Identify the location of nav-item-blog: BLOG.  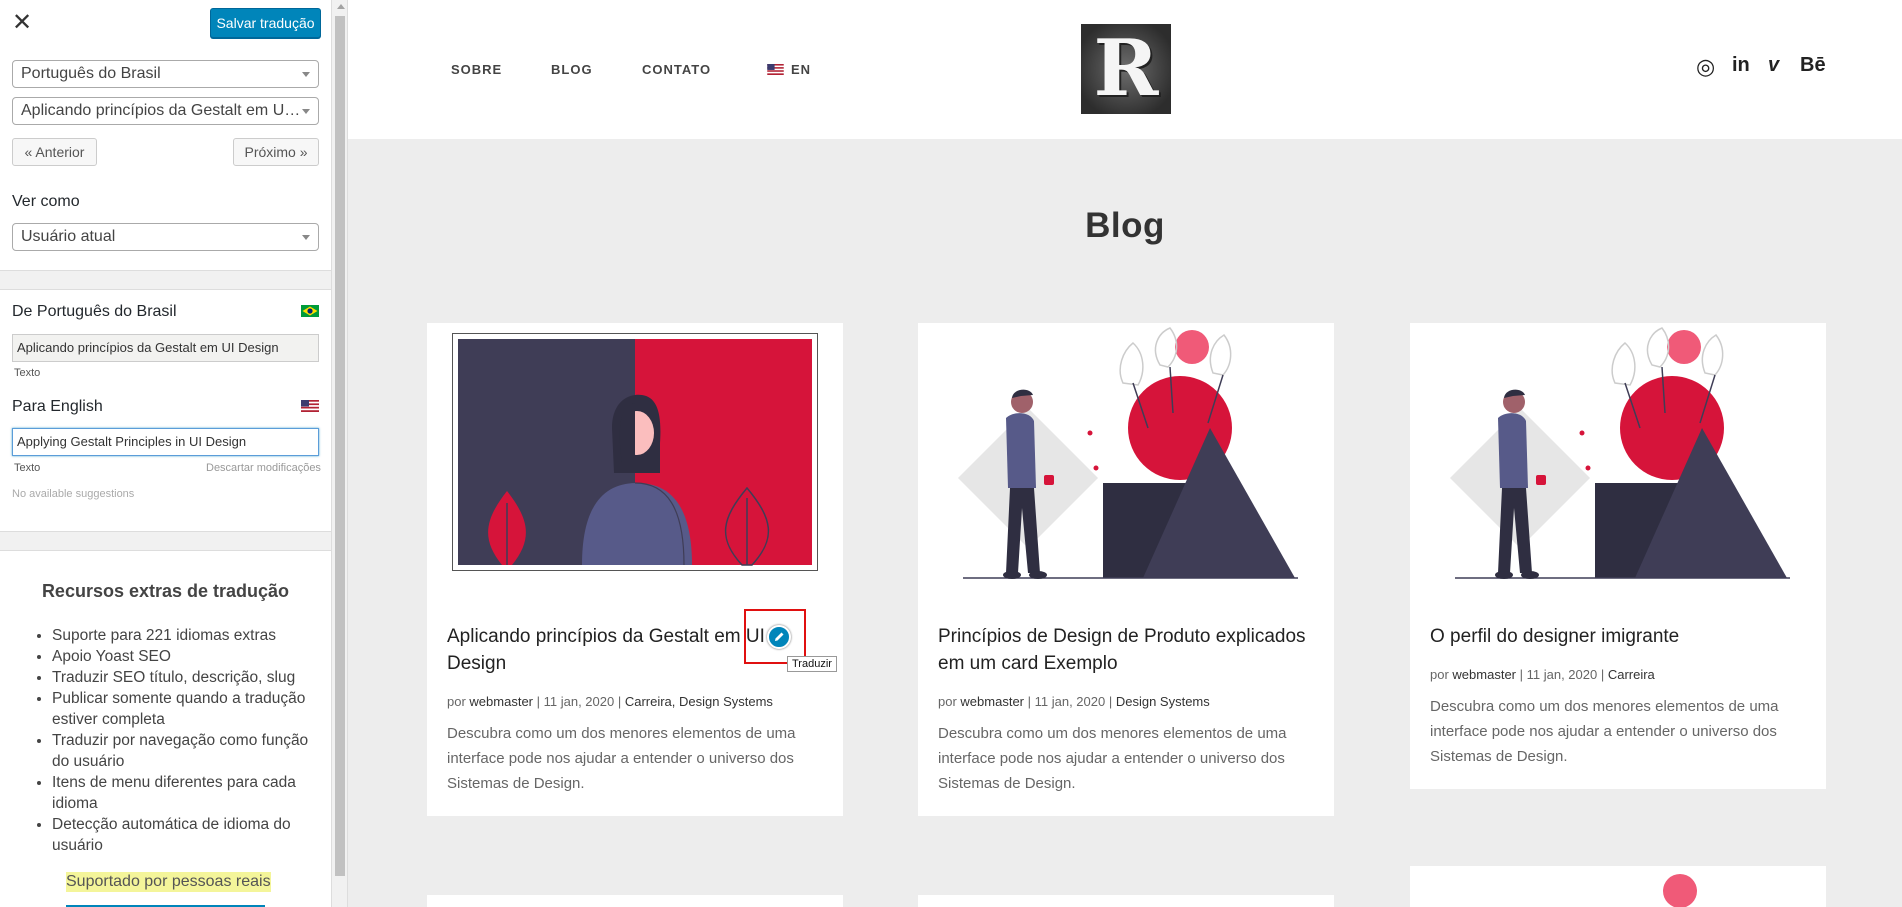
(572, 69).